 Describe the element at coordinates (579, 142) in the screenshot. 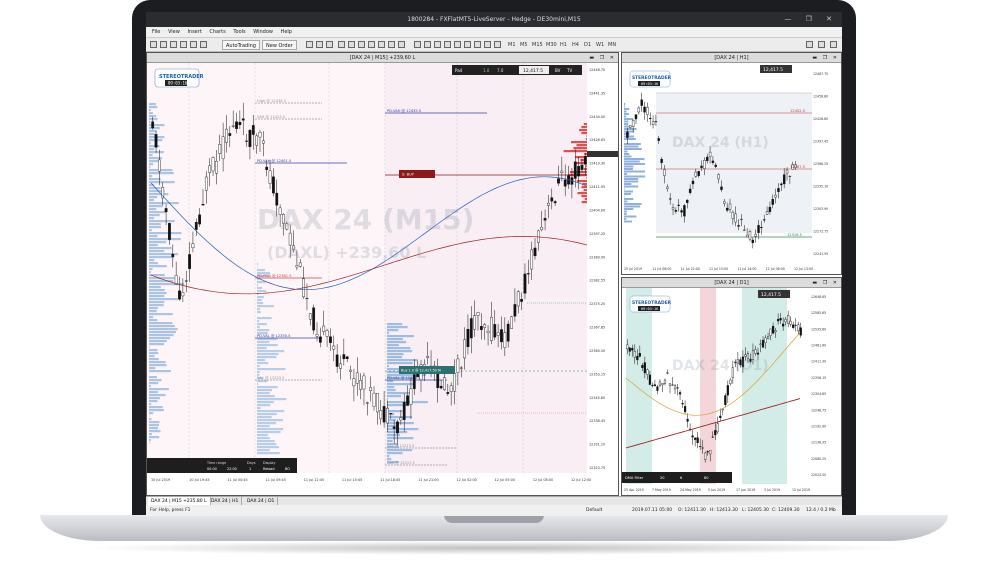

I see `volume-profile-right-bar` at that location.